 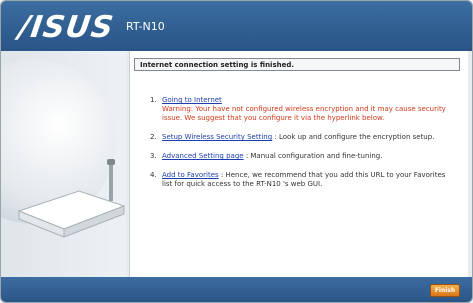 I want to click on add-to-favorites-link: Add to Favorites, so click(x=190, y=175).